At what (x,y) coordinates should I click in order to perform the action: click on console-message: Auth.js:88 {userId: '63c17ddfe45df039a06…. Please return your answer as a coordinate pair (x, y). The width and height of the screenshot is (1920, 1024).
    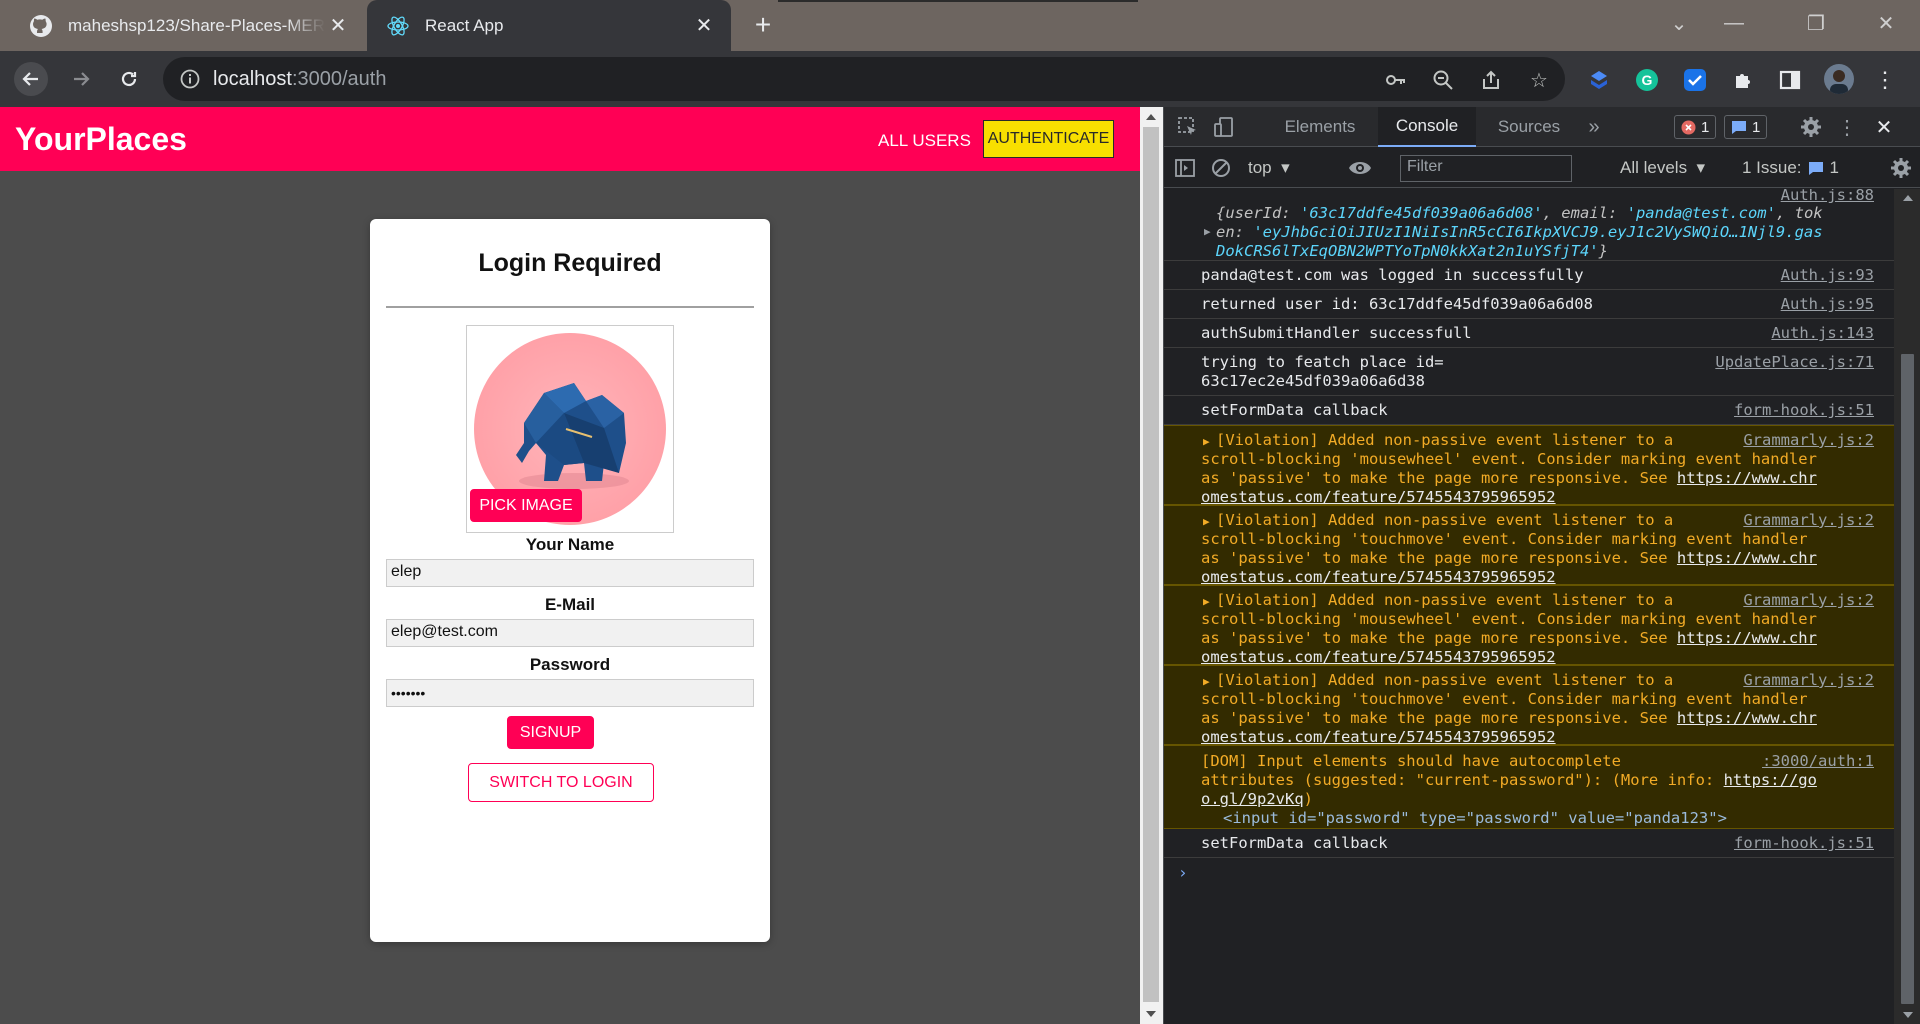
    Looking at the image, I should click on (1529, 225).